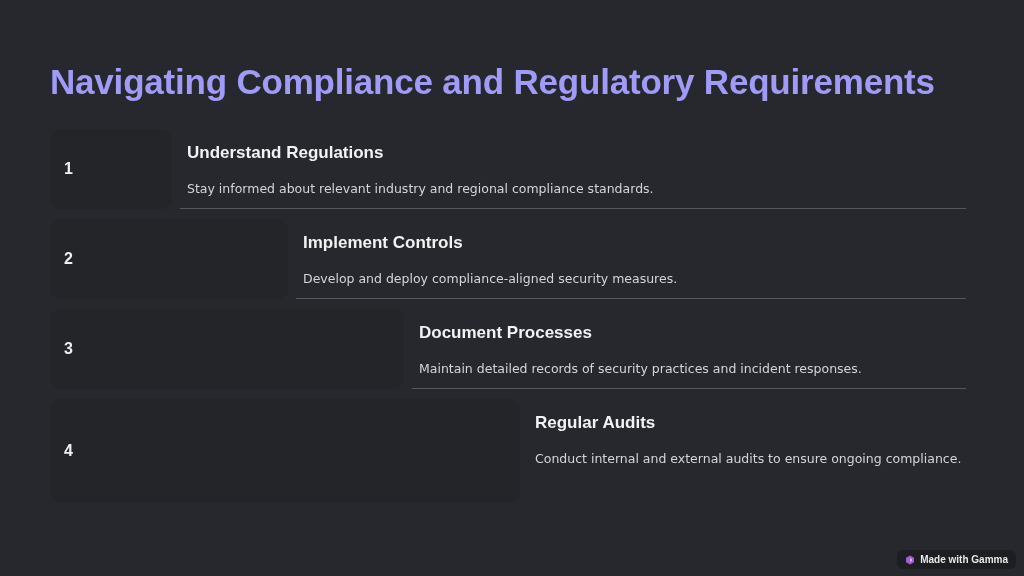  I want to click on step-description: Maintain detailed records of security practices and incident responses., so click(641, 369).